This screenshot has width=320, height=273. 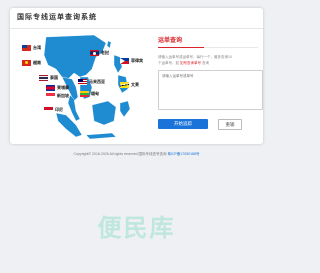 I want to click on laos-flag-icon, so click(x=94, y=53).